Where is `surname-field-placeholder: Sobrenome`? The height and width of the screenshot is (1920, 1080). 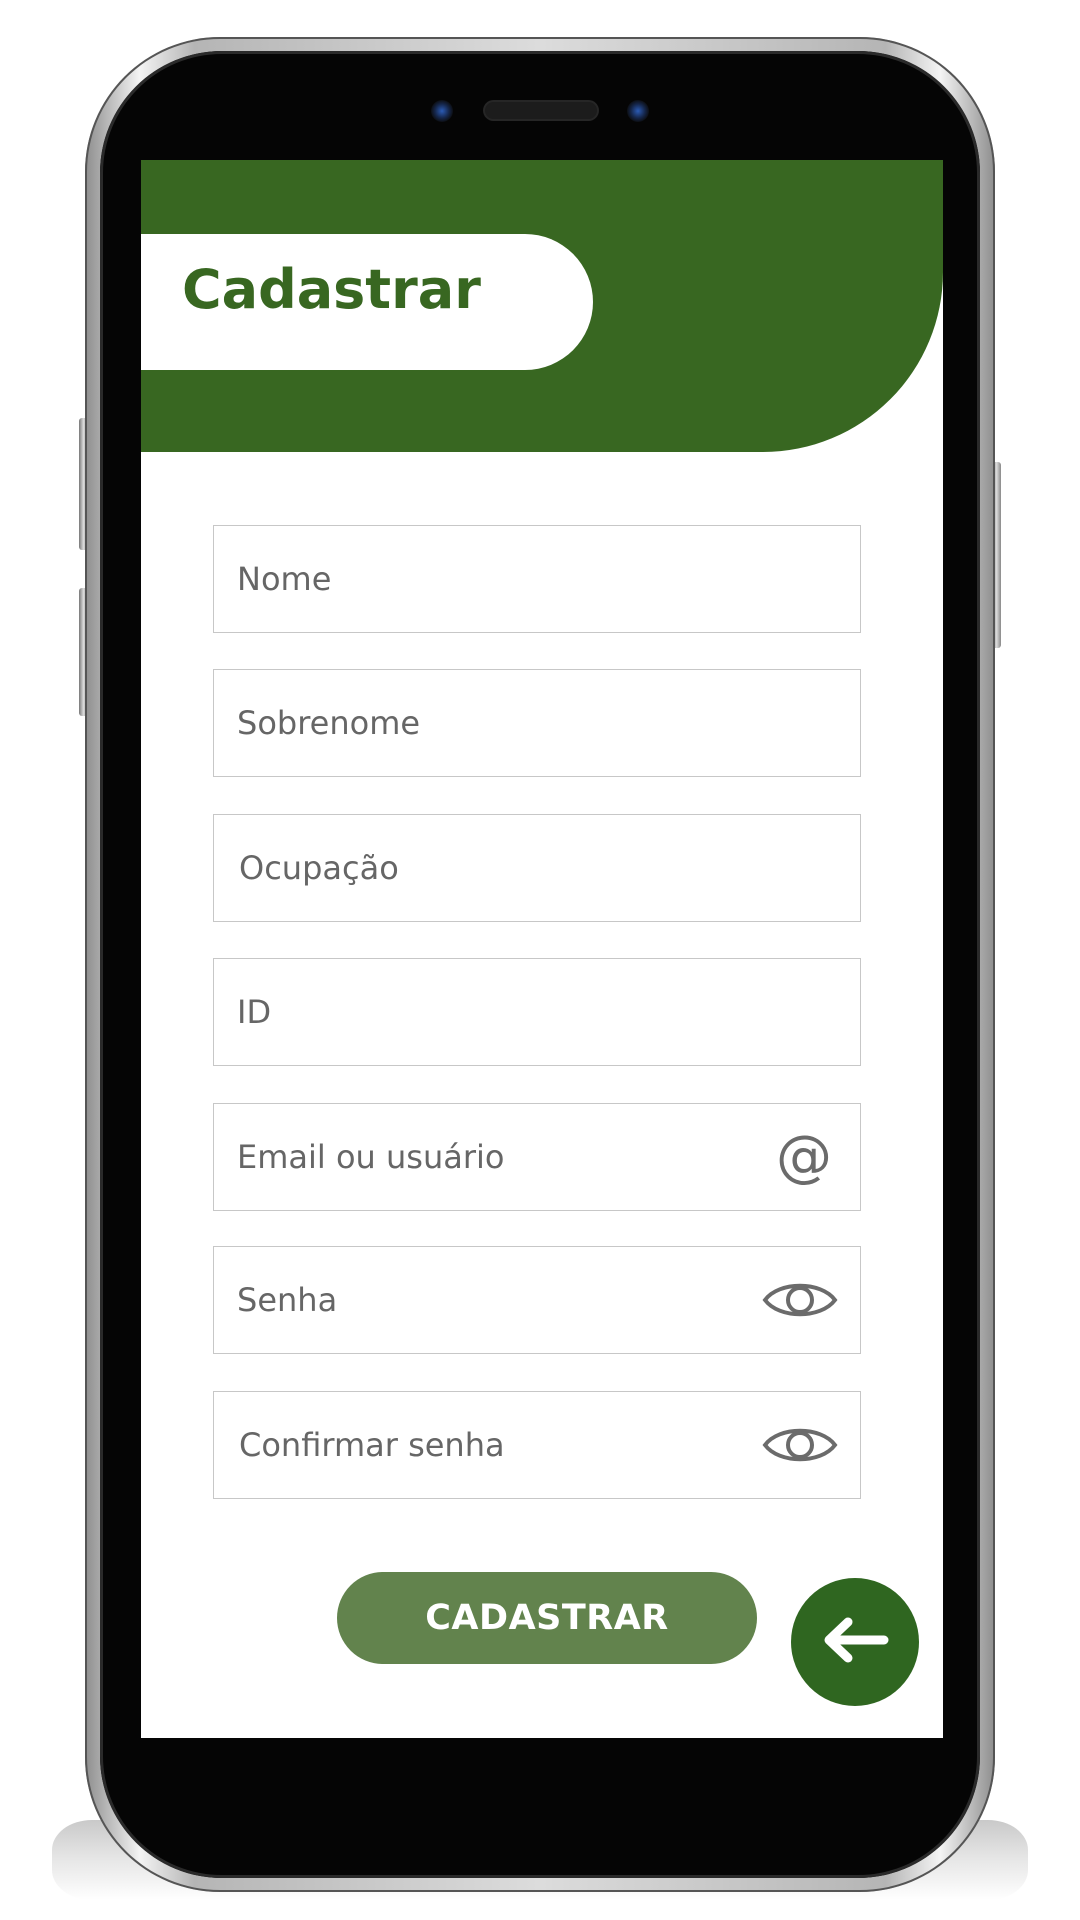 surname-field-placeholder: Sobrenome is located at coordinates (329, 723).